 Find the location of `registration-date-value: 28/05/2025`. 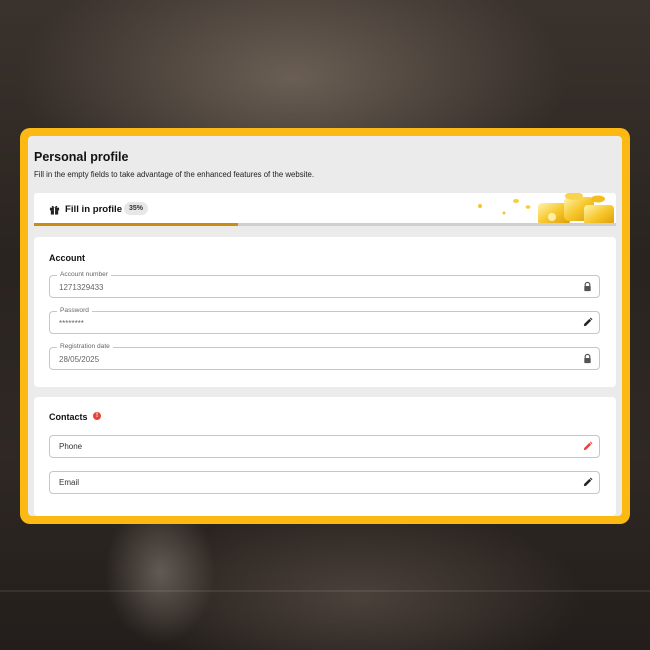

registration-date-value: 28/05/2025 is located at coordinates (79, 359).